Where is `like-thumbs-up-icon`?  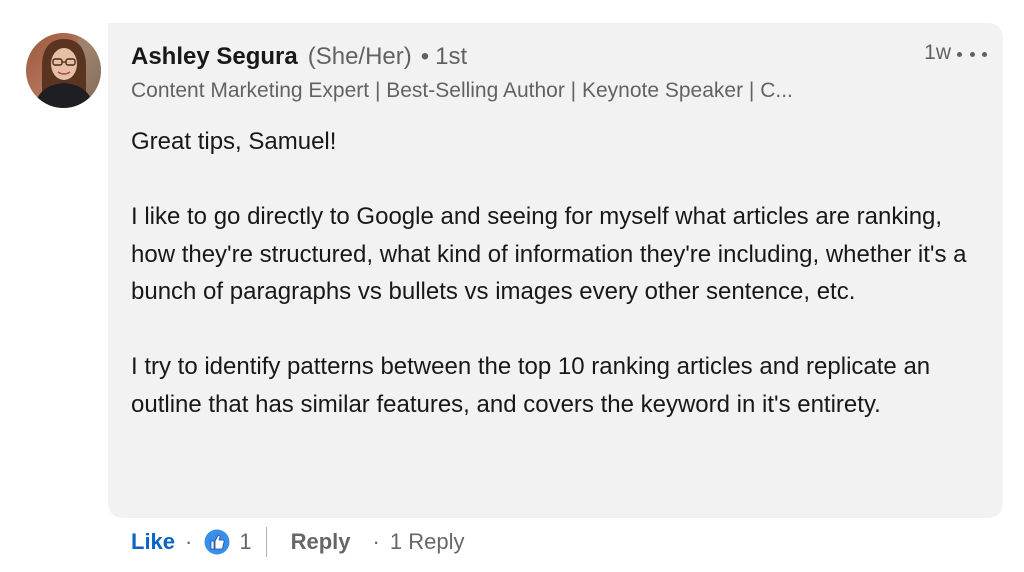 like-thumbs-up-icon is located at coordinates (217, 542).